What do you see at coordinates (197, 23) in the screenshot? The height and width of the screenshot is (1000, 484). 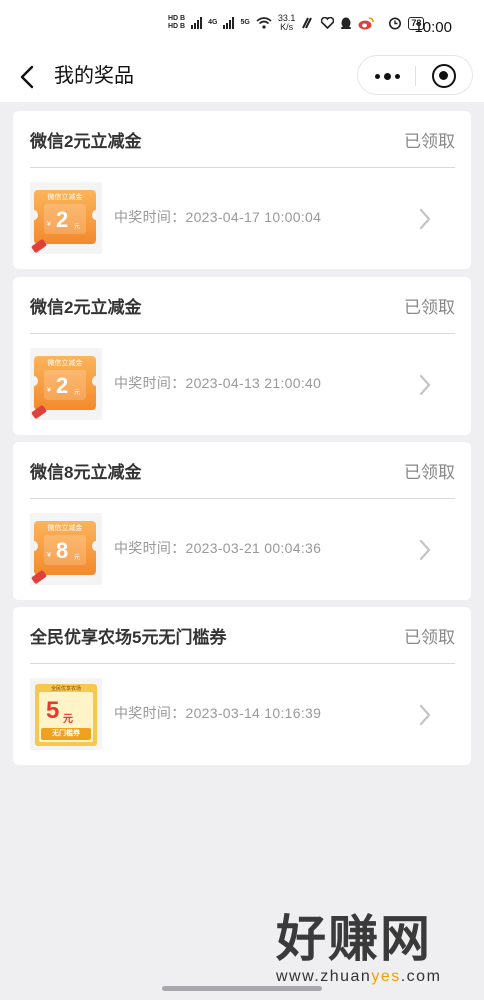 I see `signal-icon` at bounding box center [197, 23].